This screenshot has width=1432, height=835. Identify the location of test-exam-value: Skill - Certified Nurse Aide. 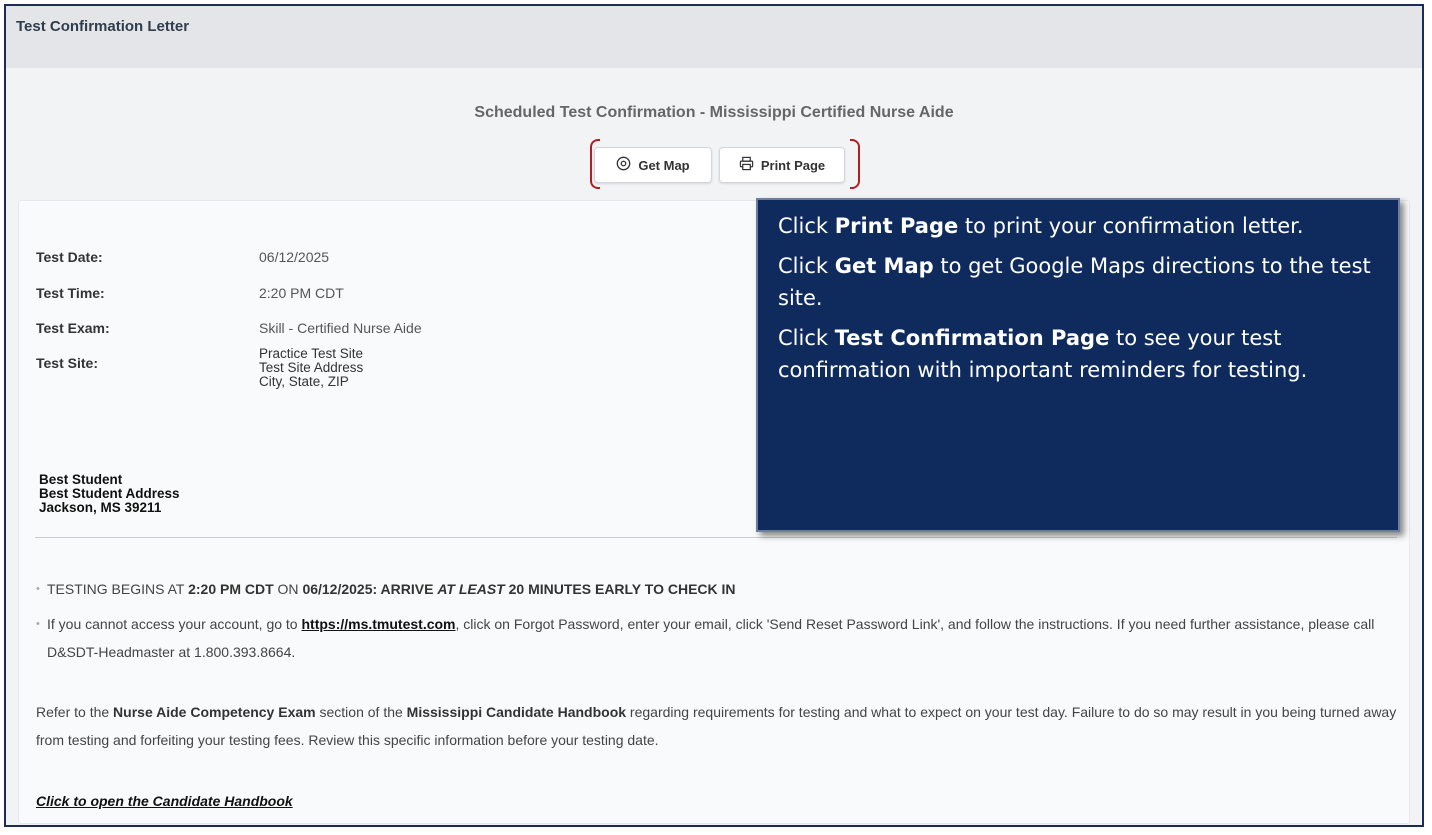
(340, 328).